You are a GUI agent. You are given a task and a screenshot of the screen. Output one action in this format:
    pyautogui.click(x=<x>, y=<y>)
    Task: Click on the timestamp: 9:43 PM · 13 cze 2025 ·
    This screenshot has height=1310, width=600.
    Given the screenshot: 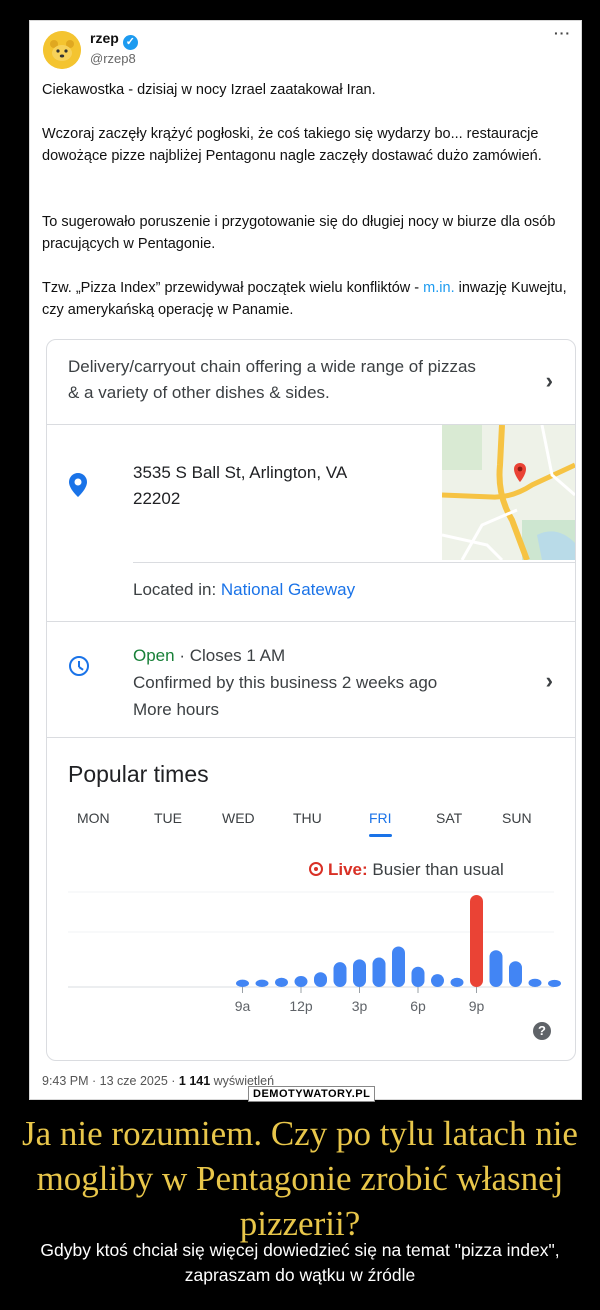 What is the action you would take?
    pyautogui.click(x=110, y=1081)
    